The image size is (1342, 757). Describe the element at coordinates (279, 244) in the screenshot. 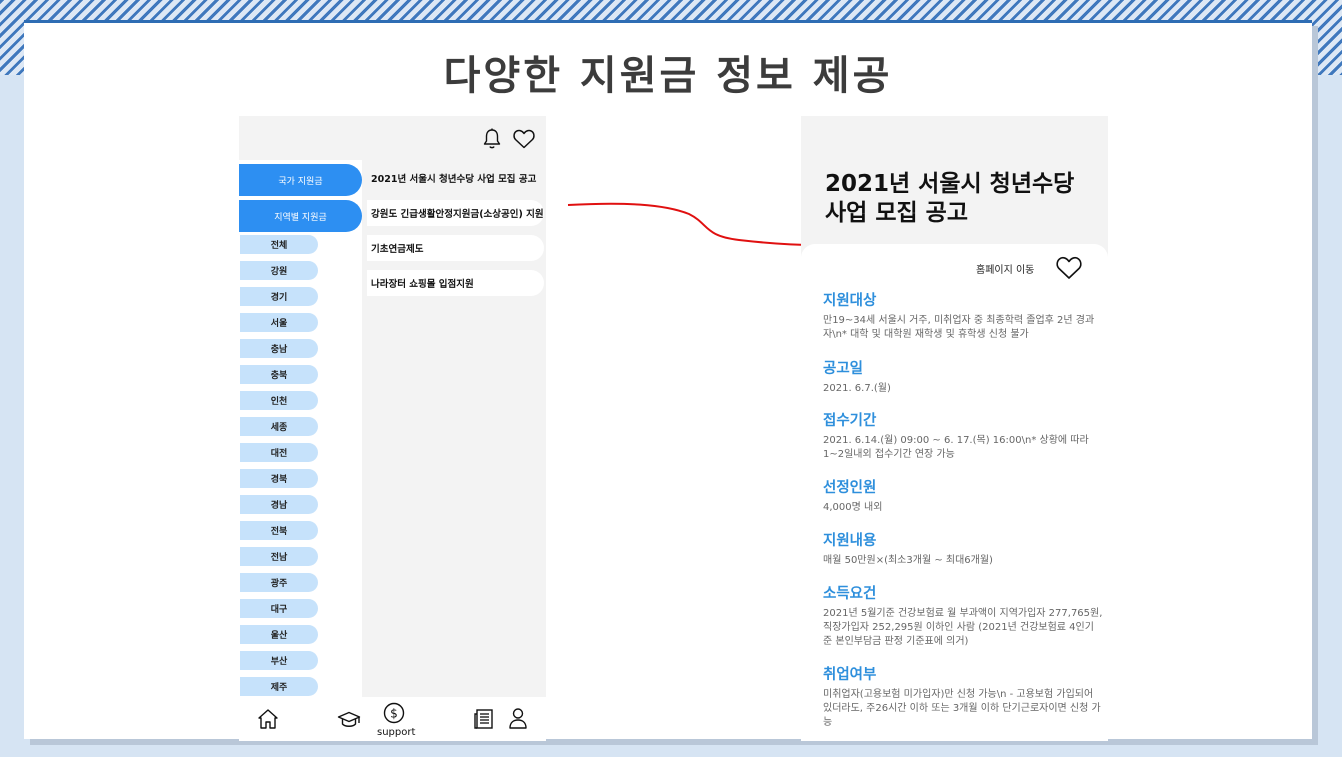

I see `region-all: 전체` at that location.